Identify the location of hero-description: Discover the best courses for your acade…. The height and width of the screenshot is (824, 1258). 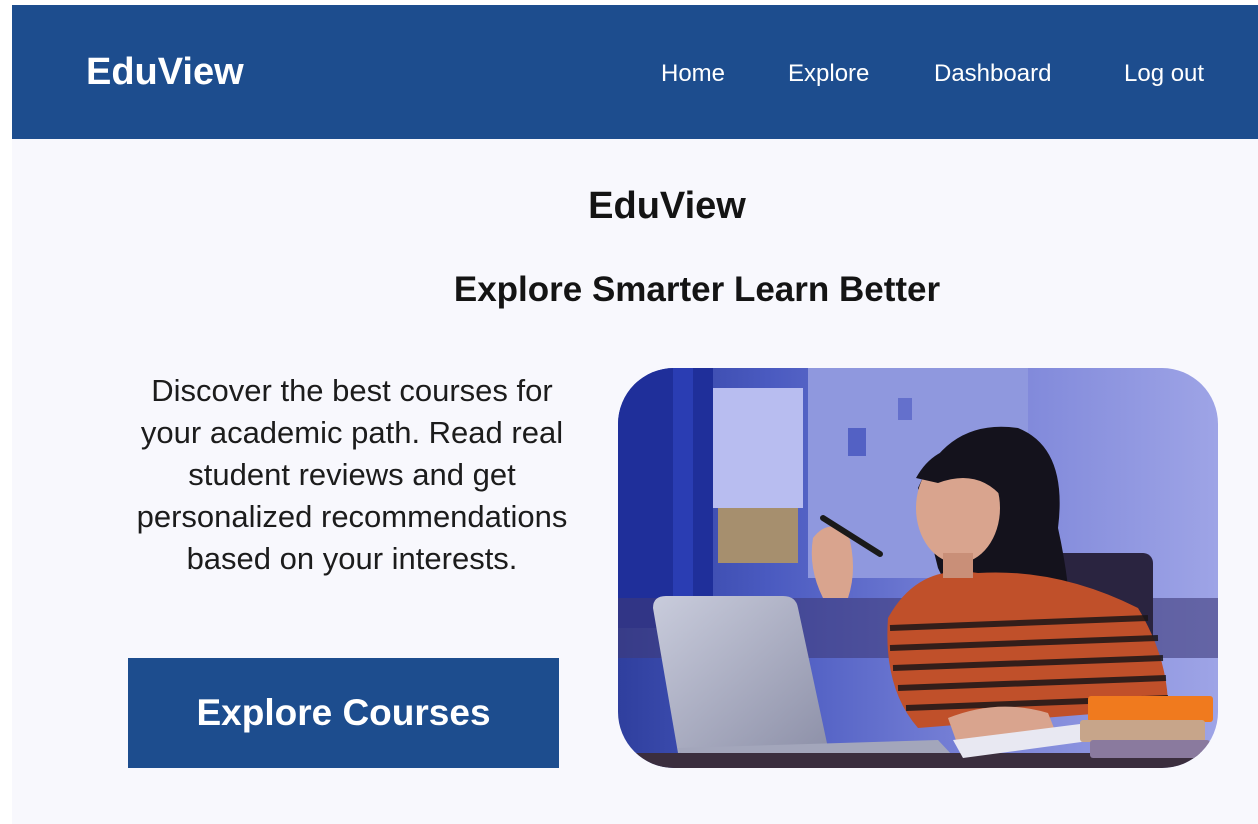
(352, 474).